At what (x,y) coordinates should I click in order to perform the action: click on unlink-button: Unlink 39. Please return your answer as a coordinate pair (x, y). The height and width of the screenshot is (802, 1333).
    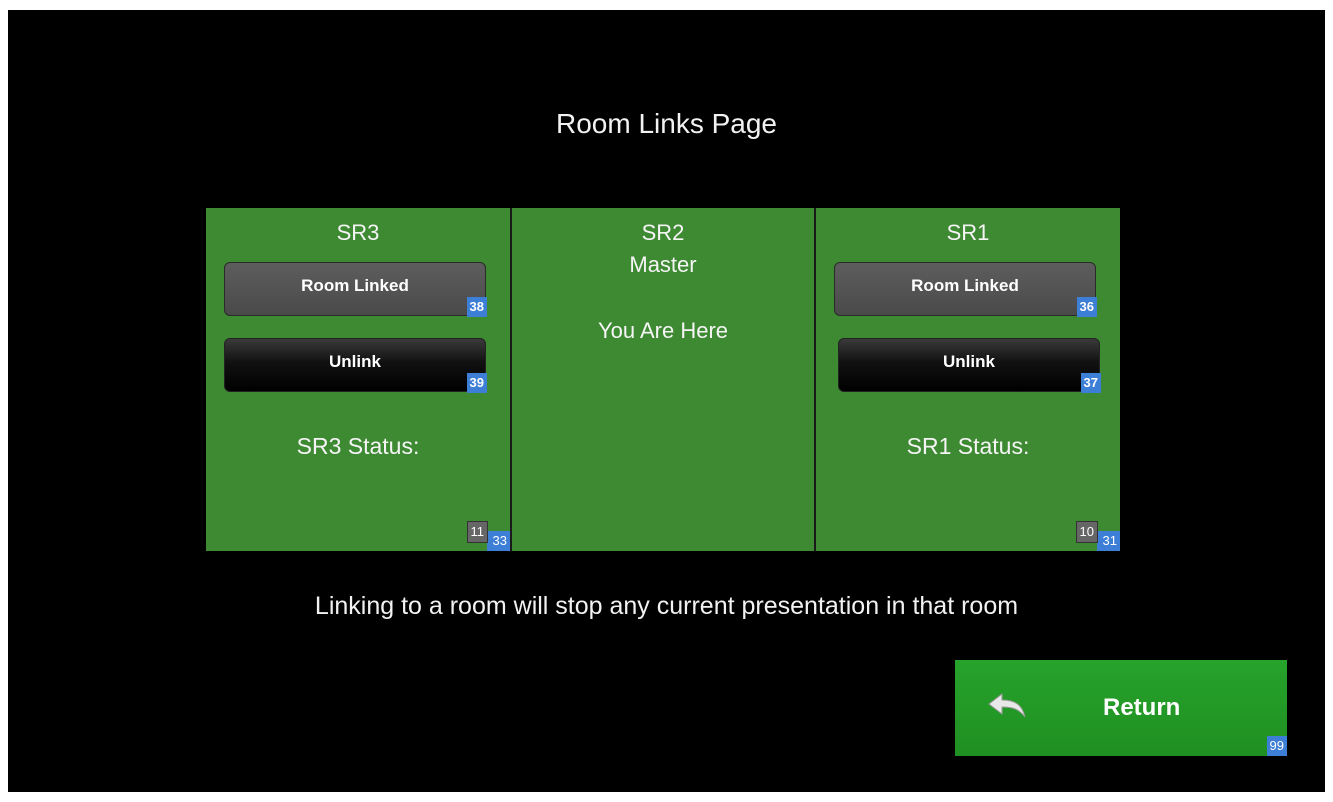
    Looking at the image, I should click on (355, 365).